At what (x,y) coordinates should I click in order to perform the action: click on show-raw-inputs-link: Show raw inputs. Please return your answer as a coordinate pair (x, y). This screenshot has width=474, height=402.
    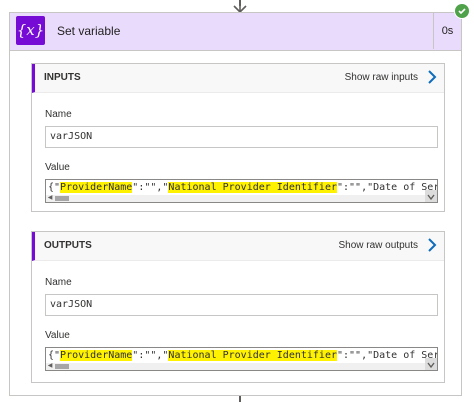
    Looking at the image, I should click on (381, 77).